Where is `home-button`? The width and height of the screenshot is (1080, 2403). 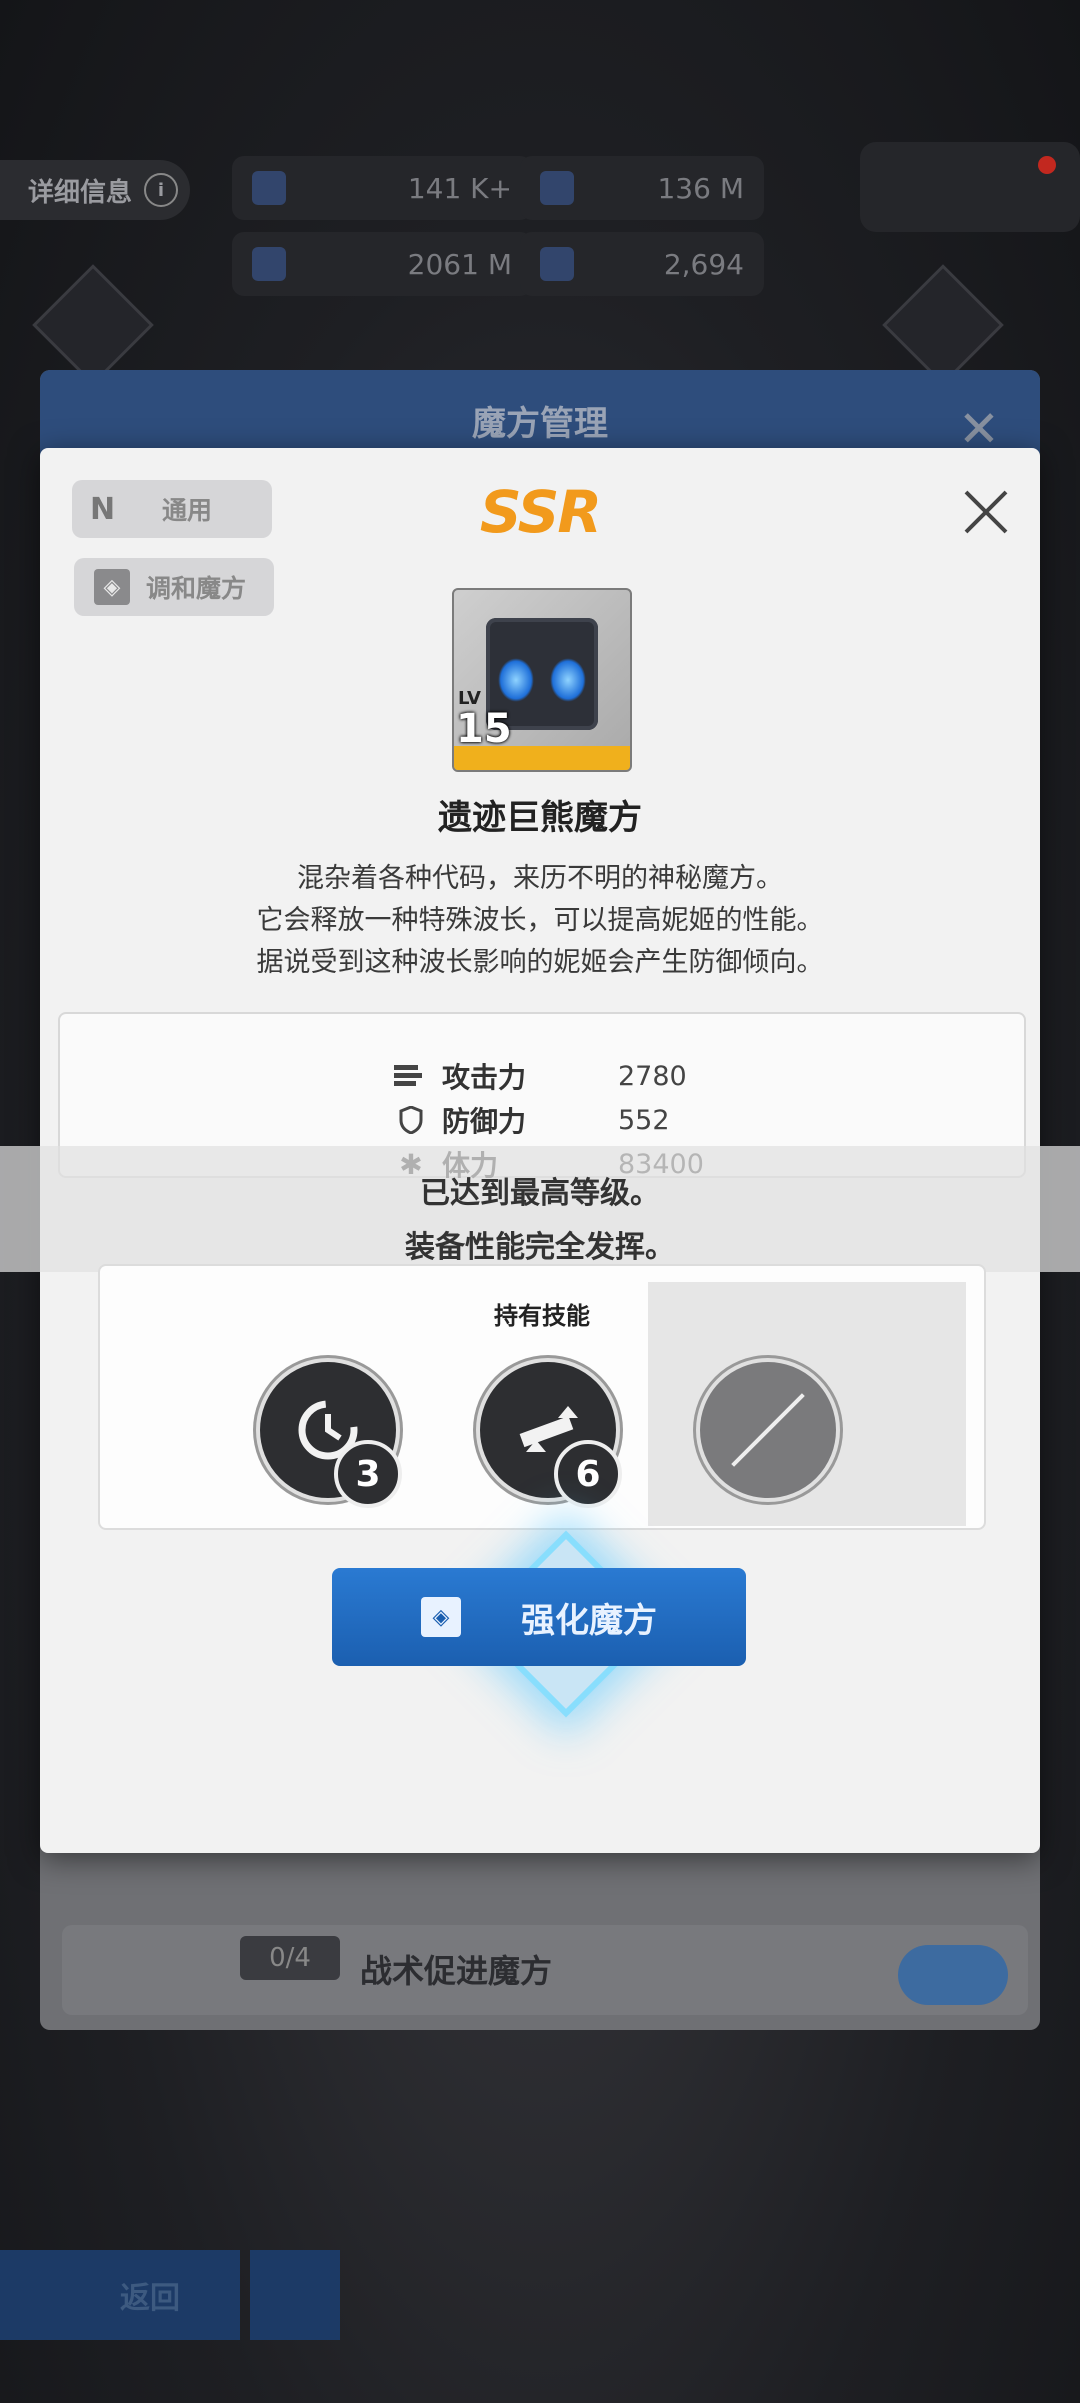
home-button is located at coordinates (295, 2295).